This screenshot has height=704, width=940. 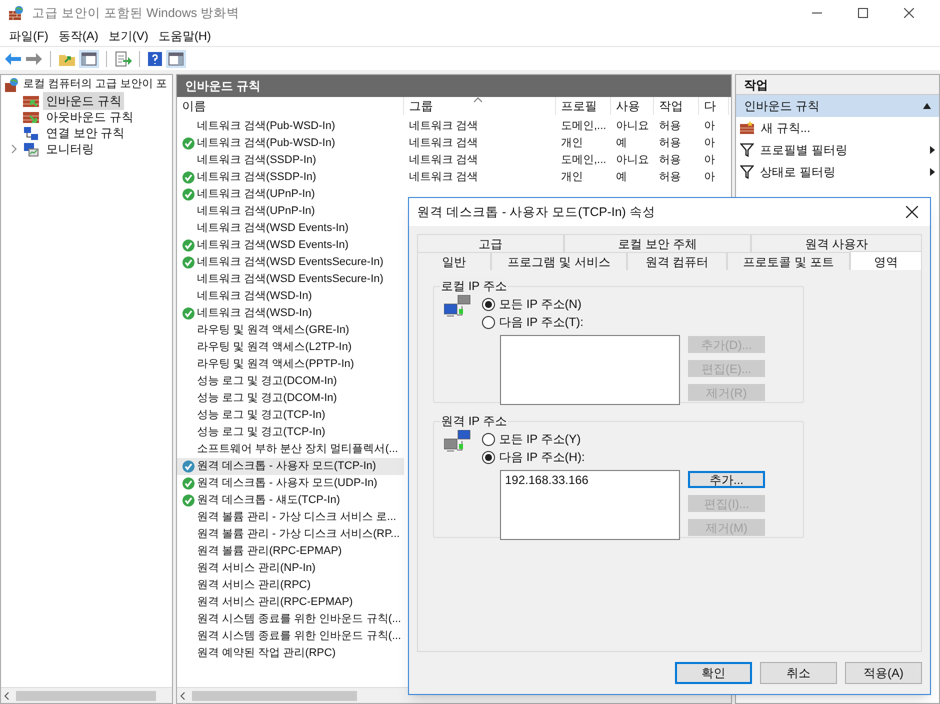 I want to click on table-cell-text: 네트워크 검색(WSD Events-In), so click(x=273, y=246).